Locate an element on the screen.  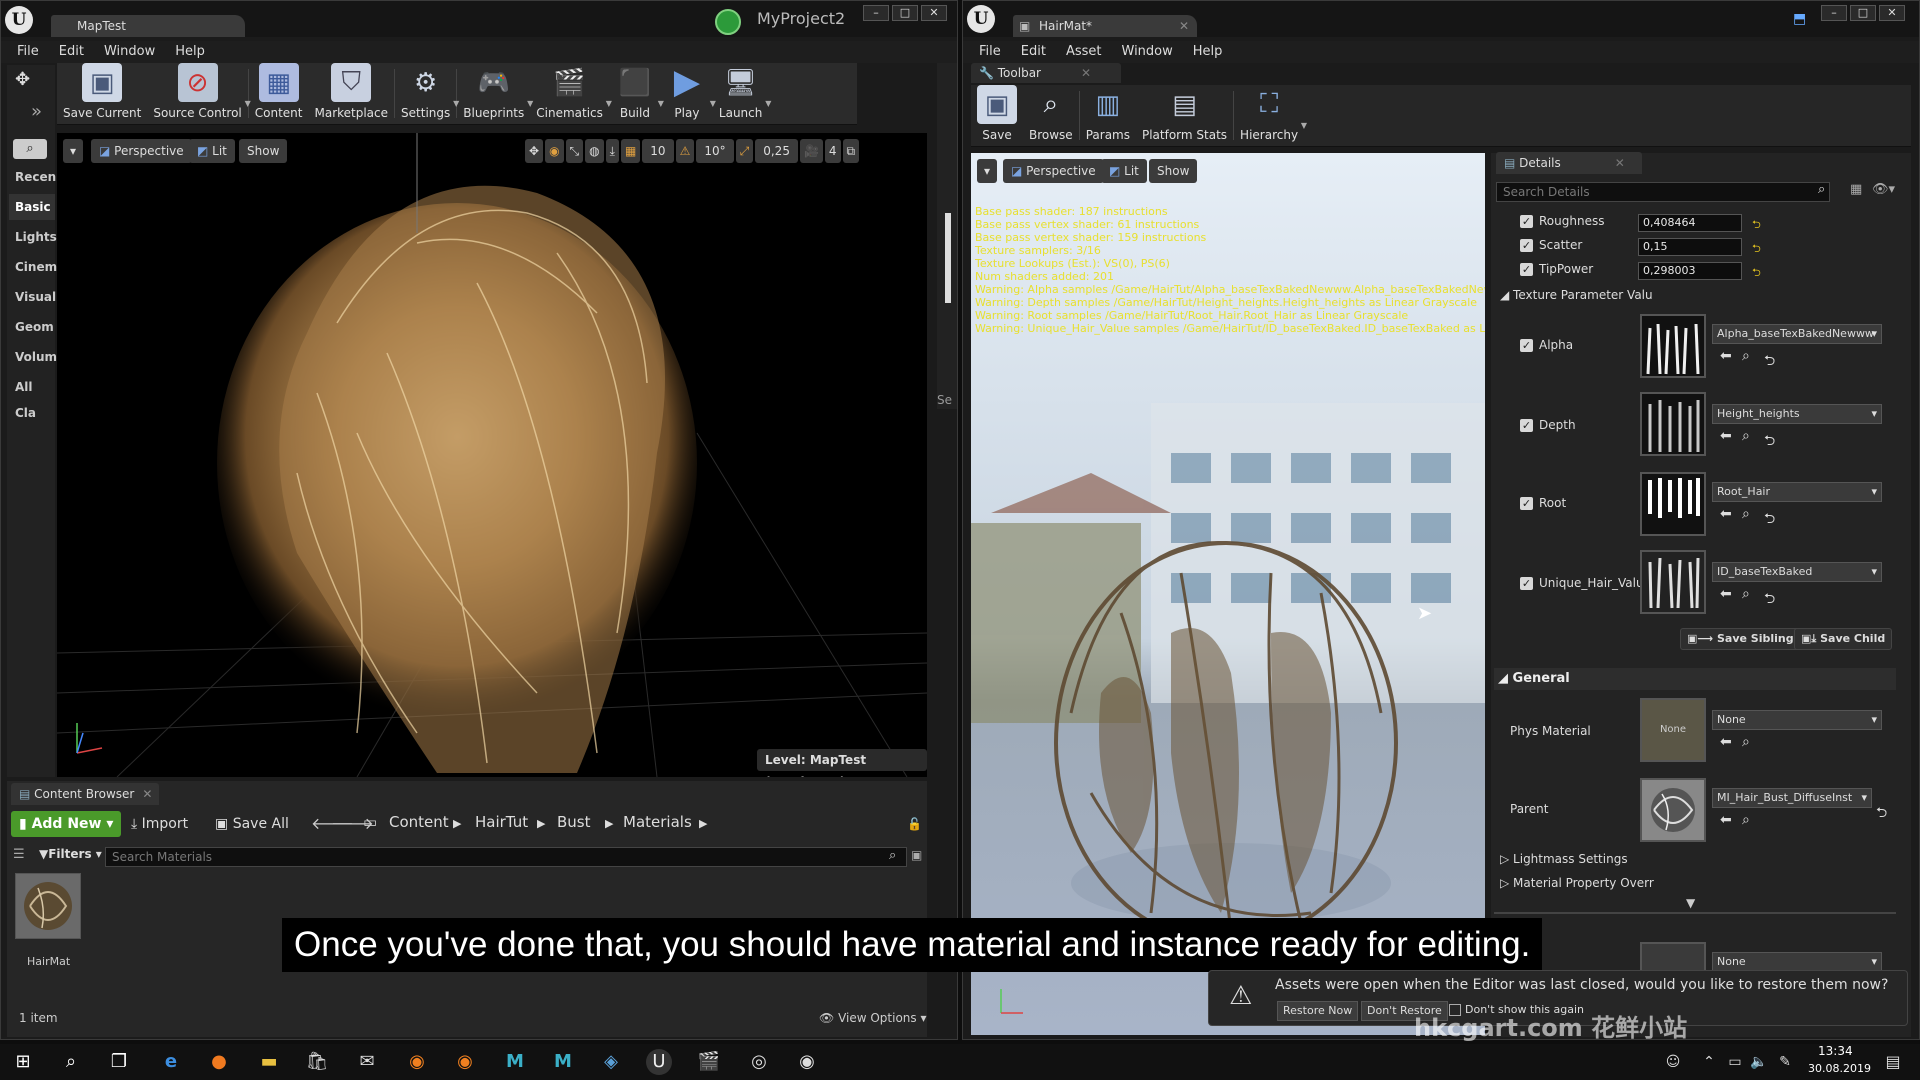
maximize-button: □ is located at coordinates (905, 13).